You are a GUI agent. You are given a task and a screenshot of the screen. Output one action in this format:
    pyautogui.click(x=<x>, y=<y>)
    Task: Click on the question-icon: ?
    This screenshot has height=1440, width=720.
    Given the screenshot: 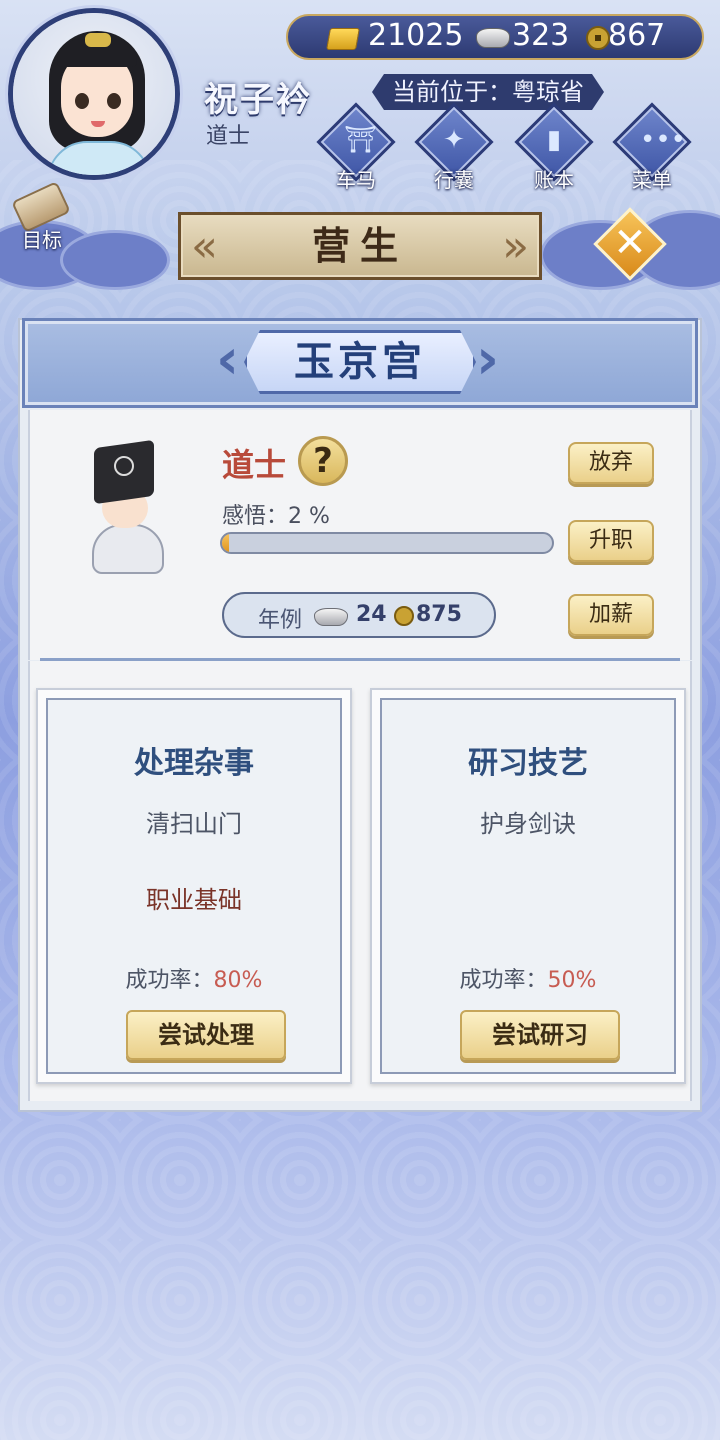 What is the action you would take?
    pyautogui.click(x=323, y=461)
    